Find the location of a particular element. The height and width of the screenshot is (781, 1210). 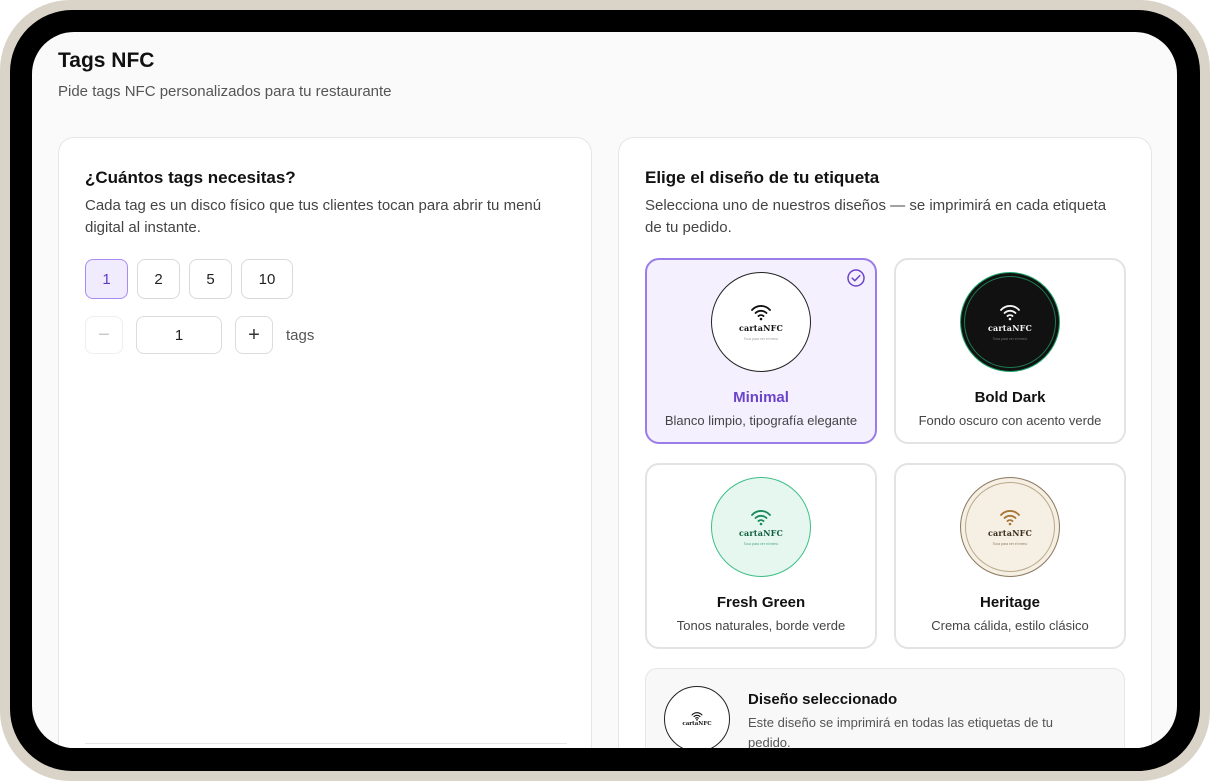

selected-tag-preview: cartaNFC is located at coordinates (697, 717).